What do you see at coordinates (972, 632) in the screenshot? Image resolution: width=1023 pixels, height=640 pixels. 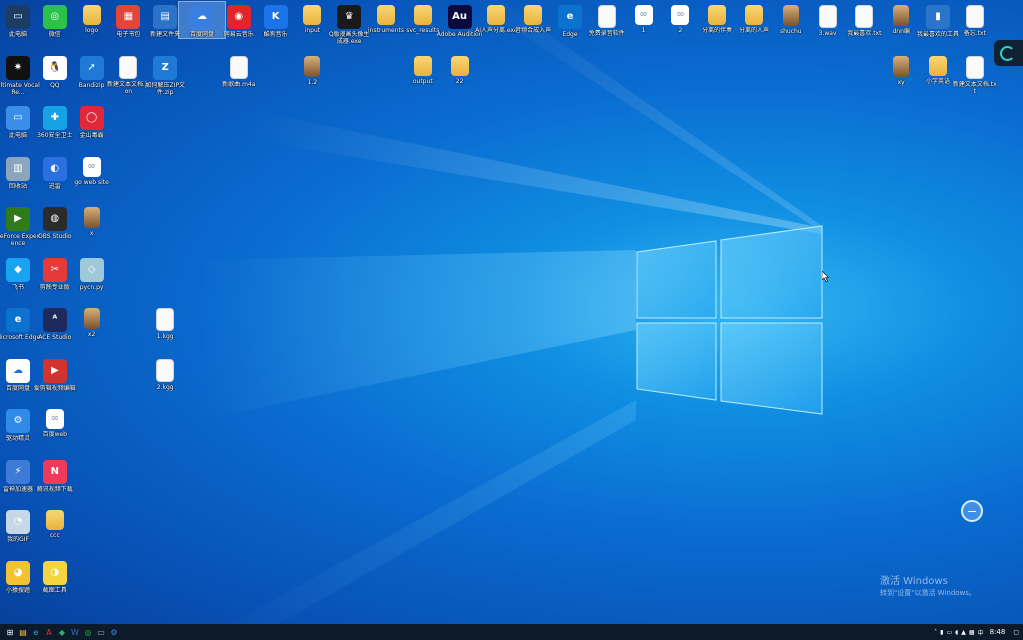 I see `keyboard-icon: ▦` at bounding box center [972, 632].